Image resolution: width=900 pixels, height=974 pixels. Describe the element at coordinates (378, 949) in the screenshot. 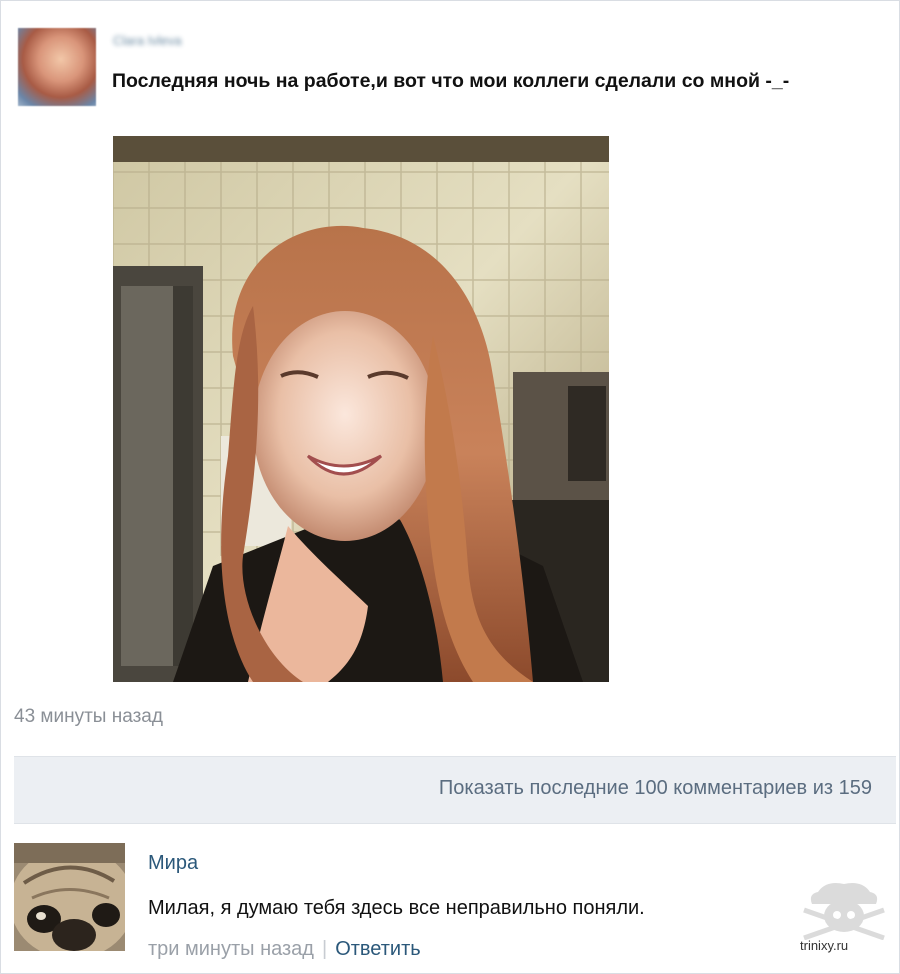

I see `reply-button: Ответить` at that location.